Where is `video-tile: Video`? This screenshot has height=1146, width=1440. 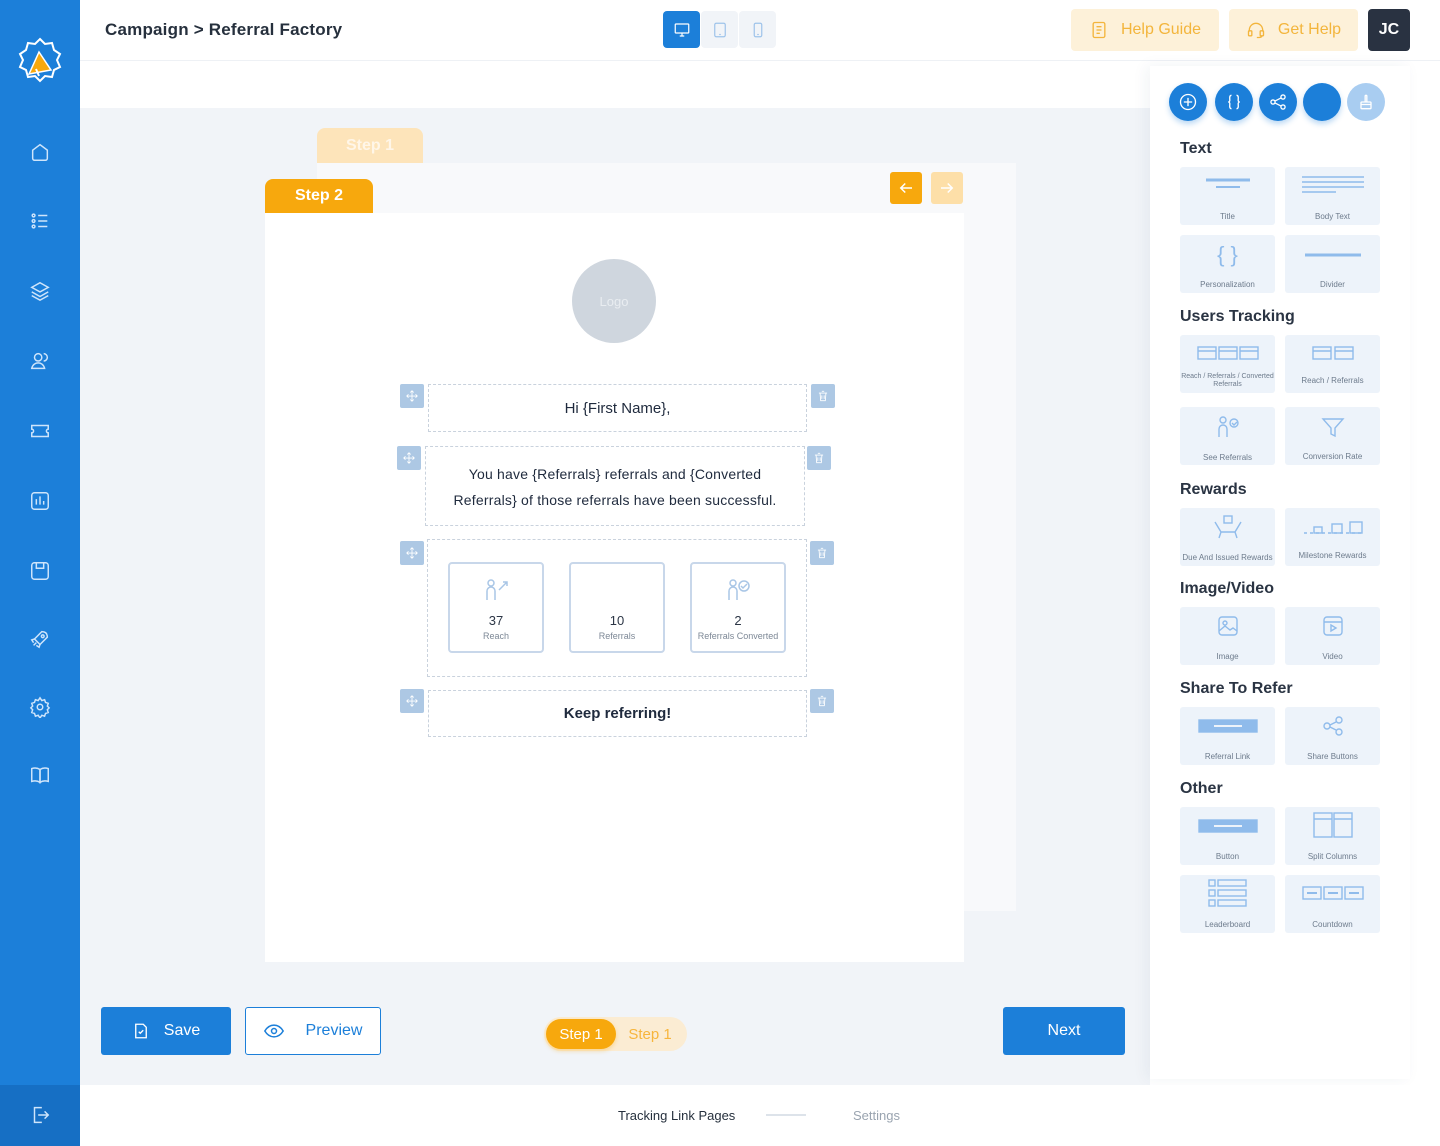
video-tile: Video is located at coordinates (1332, 636).